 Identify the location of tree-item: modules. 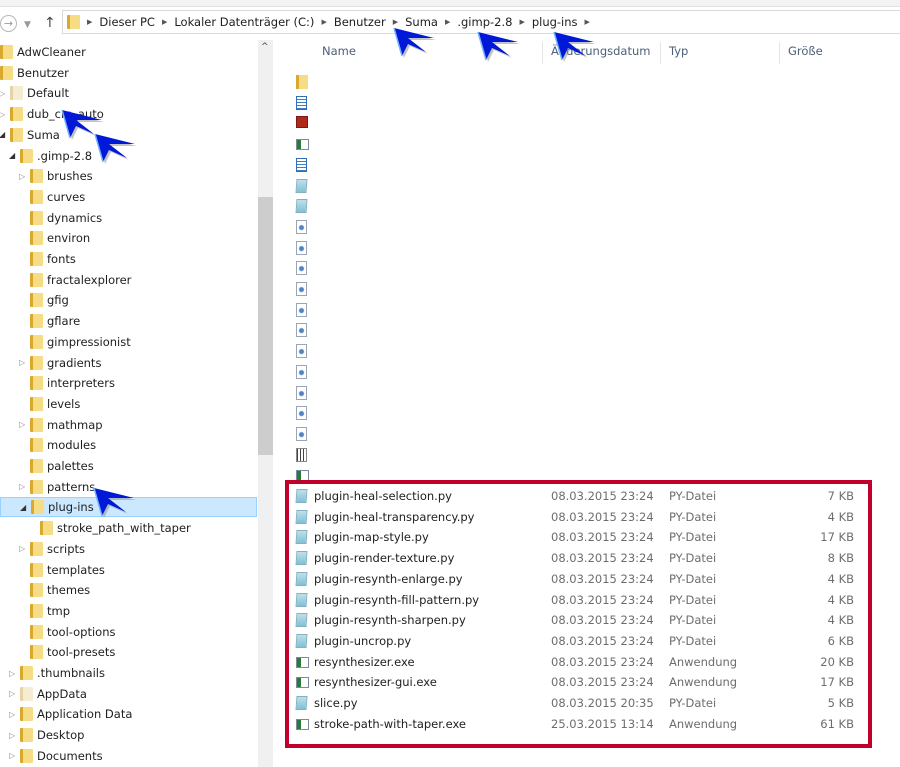
(128, 445).